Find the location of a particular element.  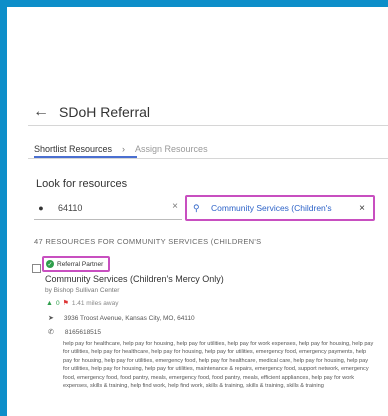

page-title: SDoH Referral is located at coordinates (105, 112).